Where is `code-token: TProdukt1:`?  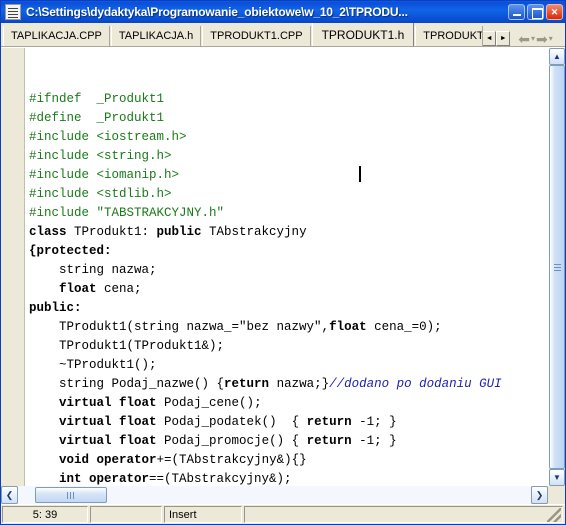
code-token: TProdukt1: is located at coordinates (111, 232).